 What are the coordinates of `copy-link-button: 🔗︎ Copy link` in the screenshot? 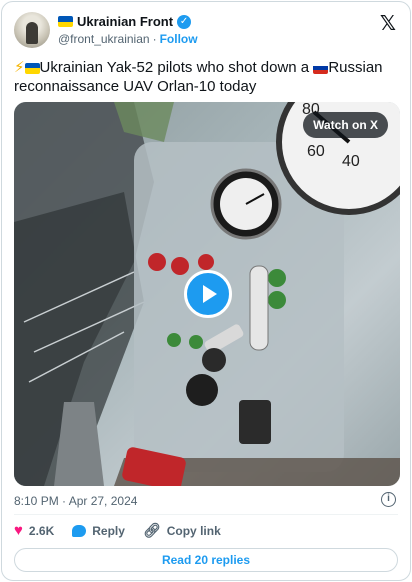 It's located at (182, 530).